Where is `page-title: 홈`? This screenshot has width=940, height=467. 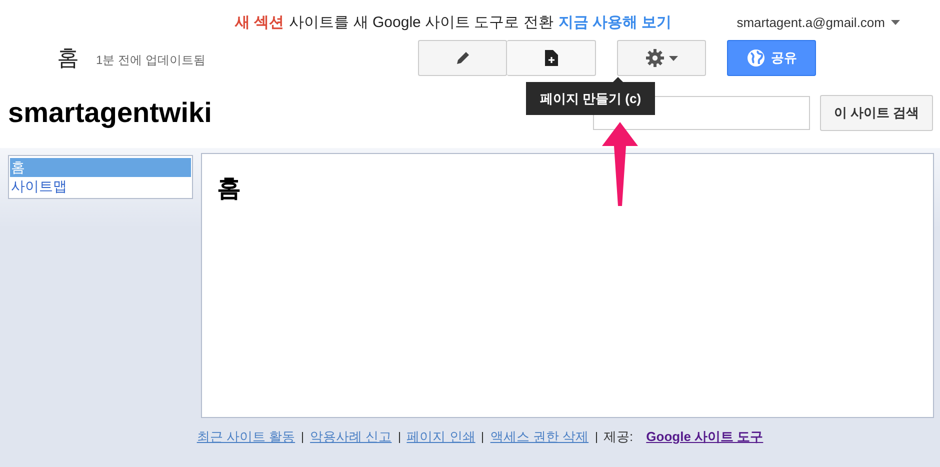 page-title: 홈 is located at coordinates (68, 58).